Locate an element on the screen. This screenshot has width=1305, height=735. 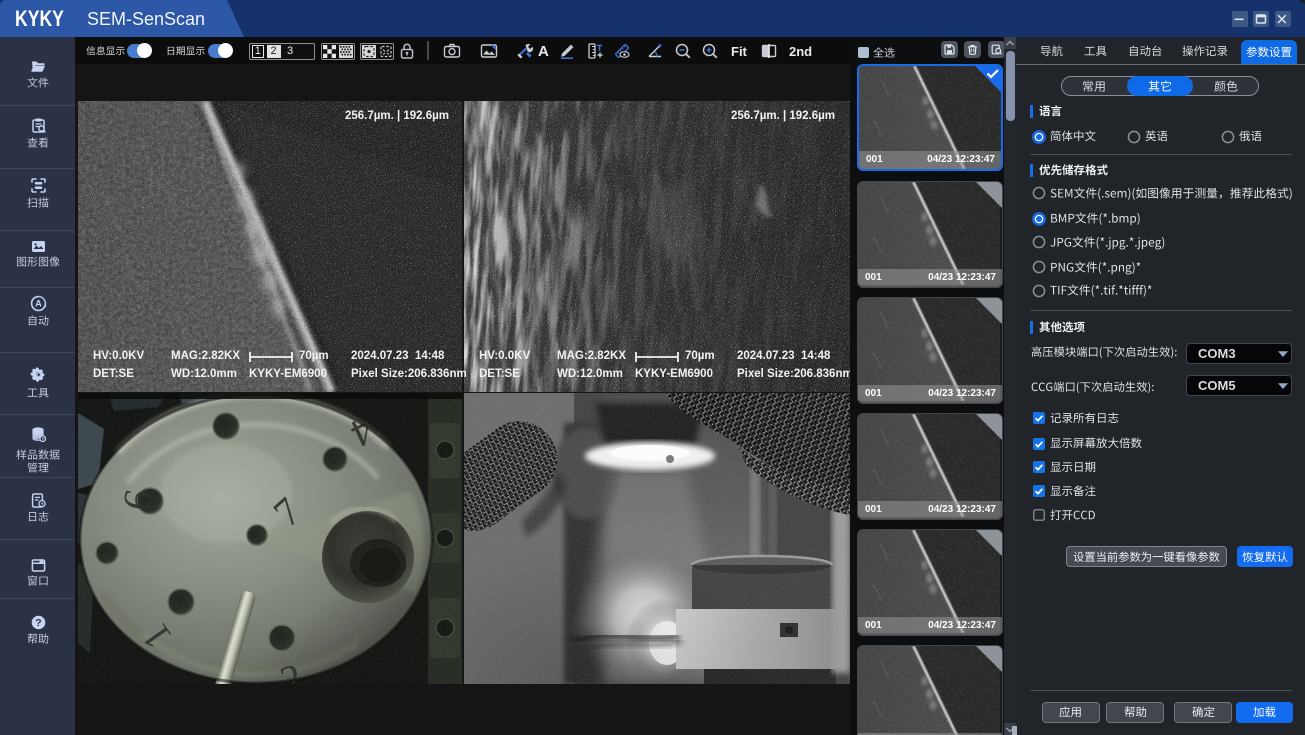
svg-text: A is located at coordinates (38, 303).